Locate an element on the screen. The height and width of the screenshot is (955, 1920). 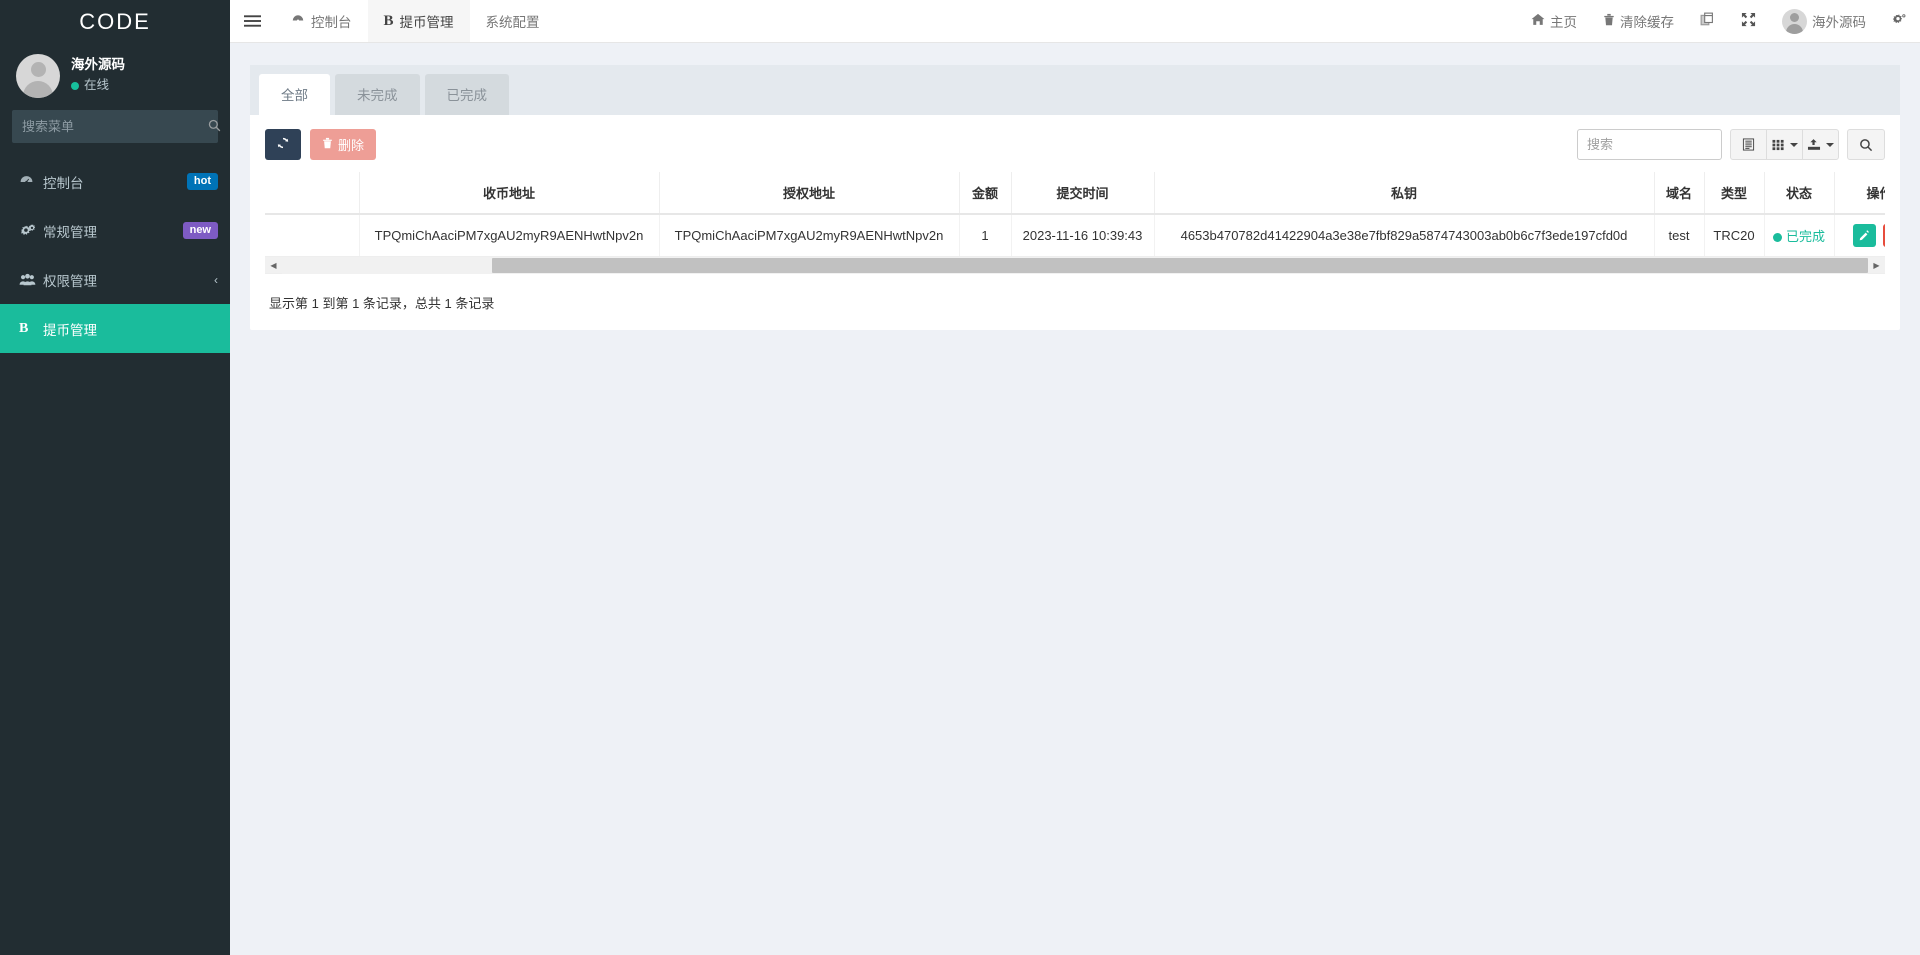
brand-title: CODE is located at coordinates (115, 21).